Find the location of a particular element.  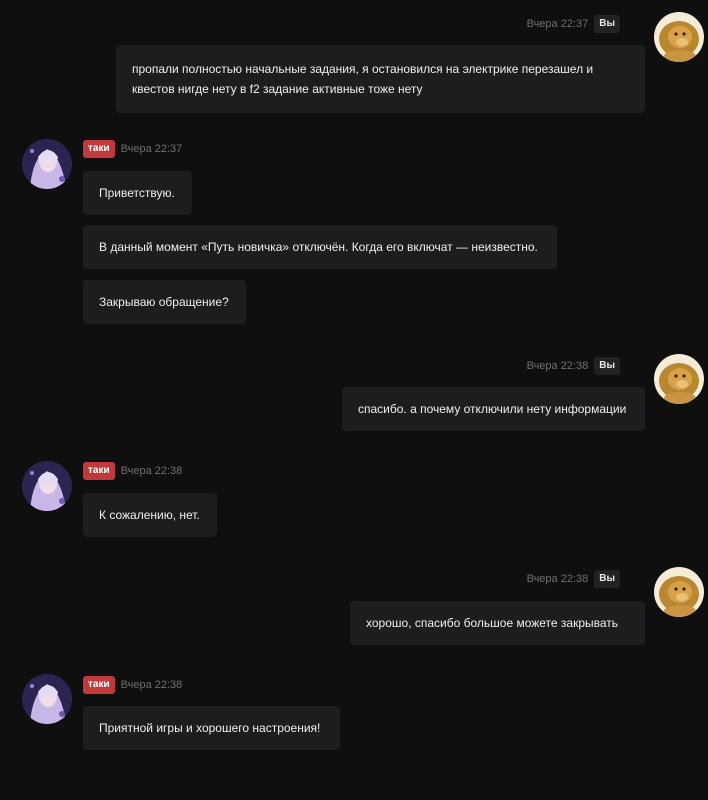

message-text: К сожалению, нет. is located at coordinates (149, 515).